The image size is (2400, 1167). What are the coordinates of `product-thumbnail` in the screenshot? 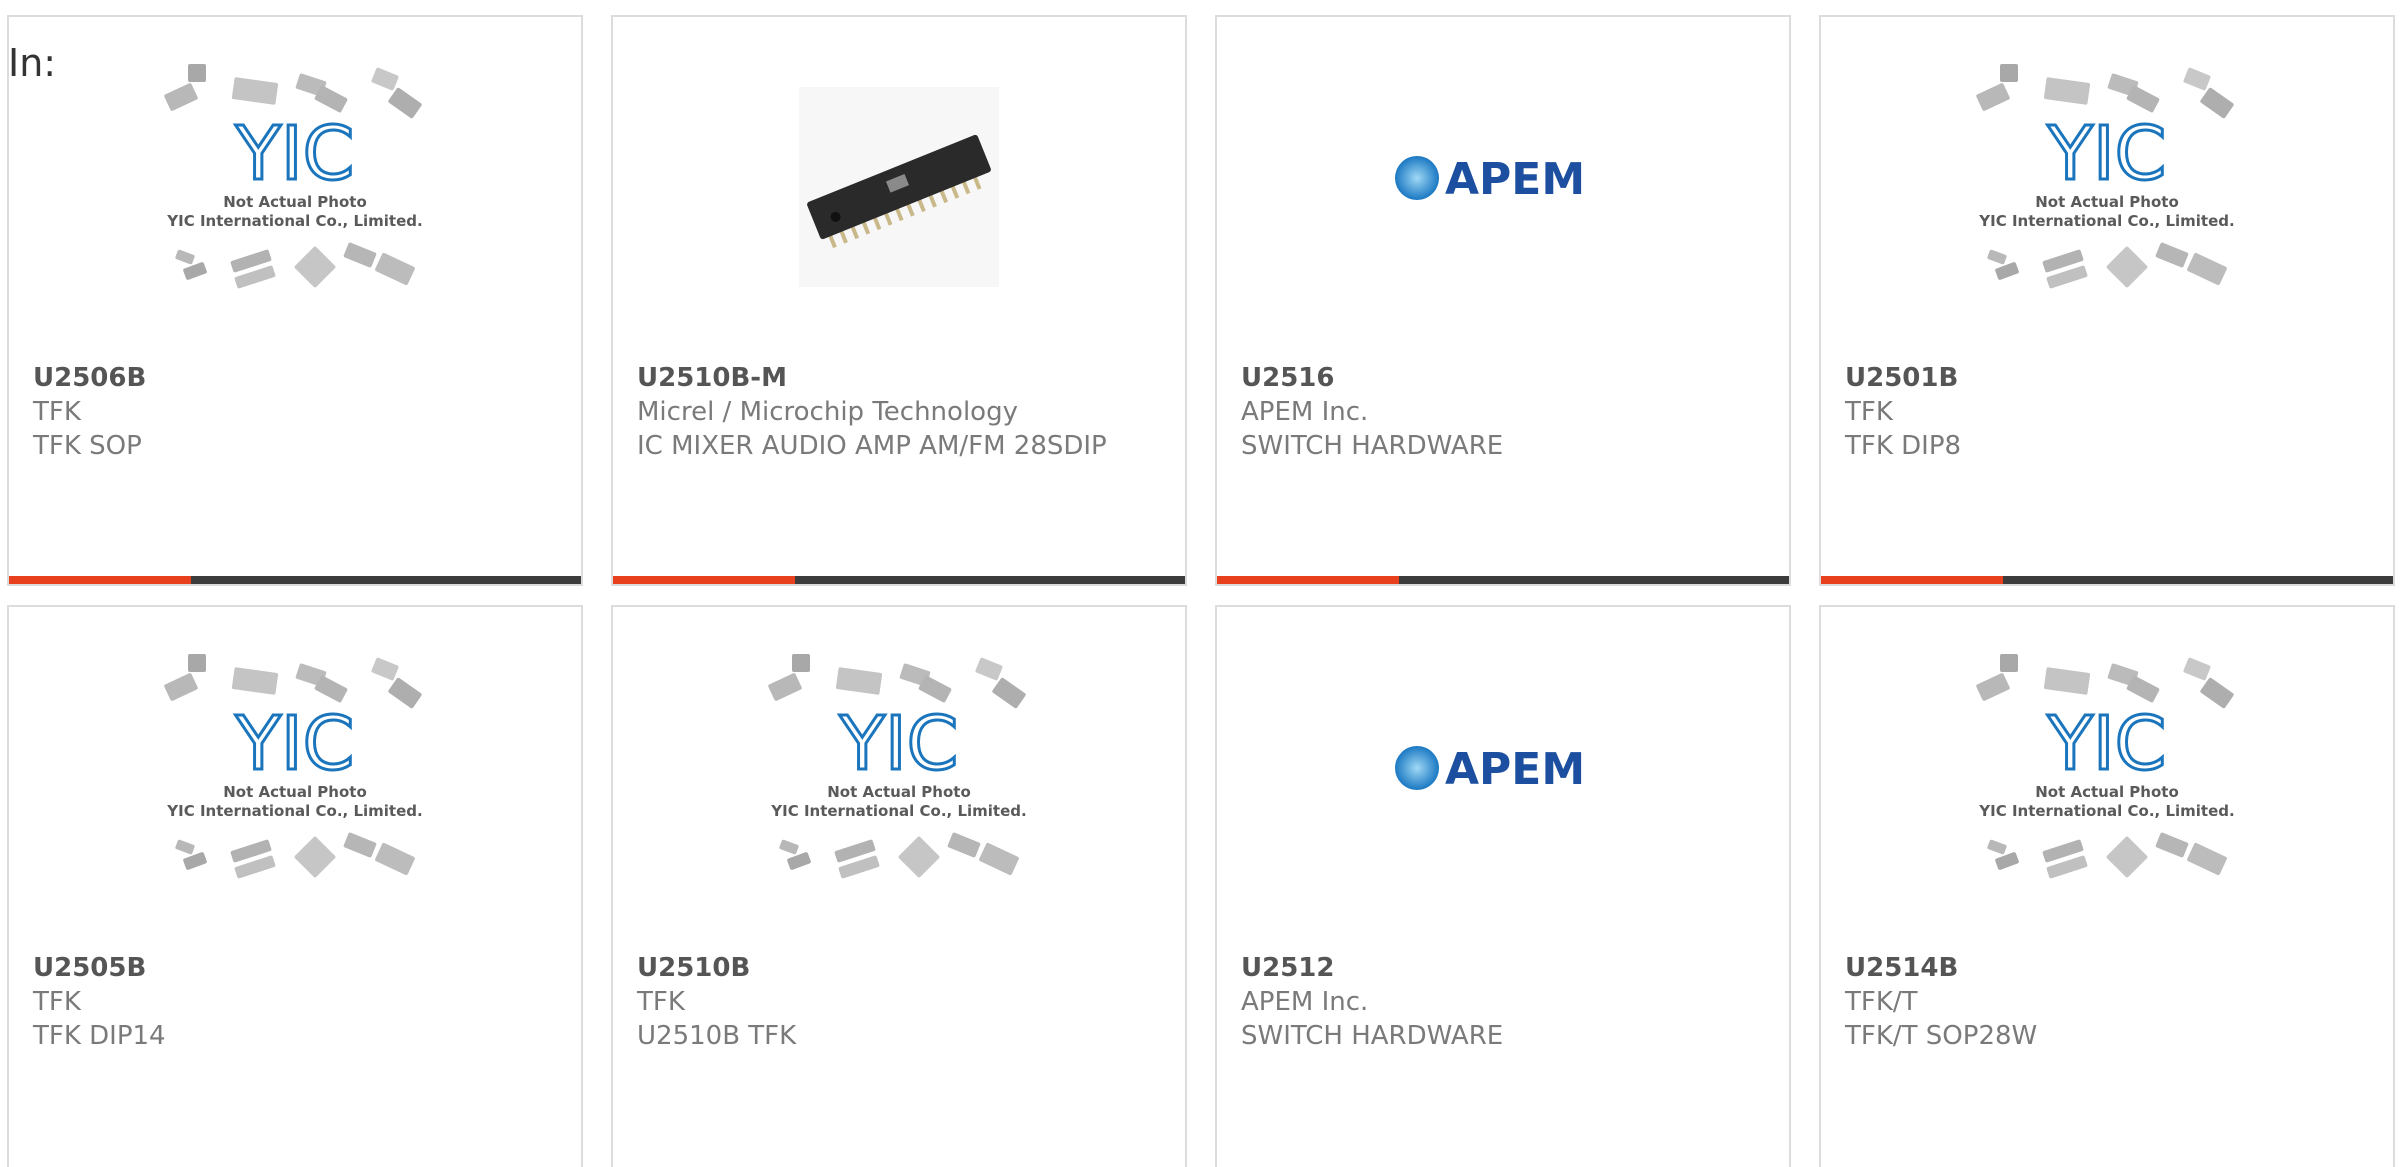 It's located at (899, 207).